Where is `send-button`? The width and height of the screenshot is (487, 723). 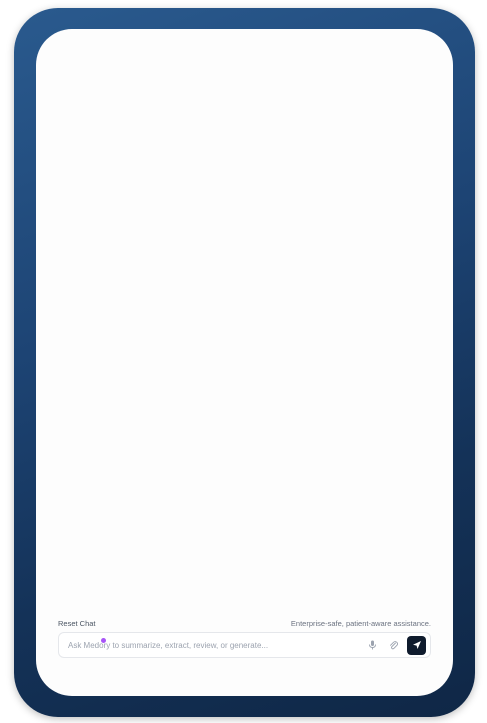
send-button is located at coordinates (416, 645).